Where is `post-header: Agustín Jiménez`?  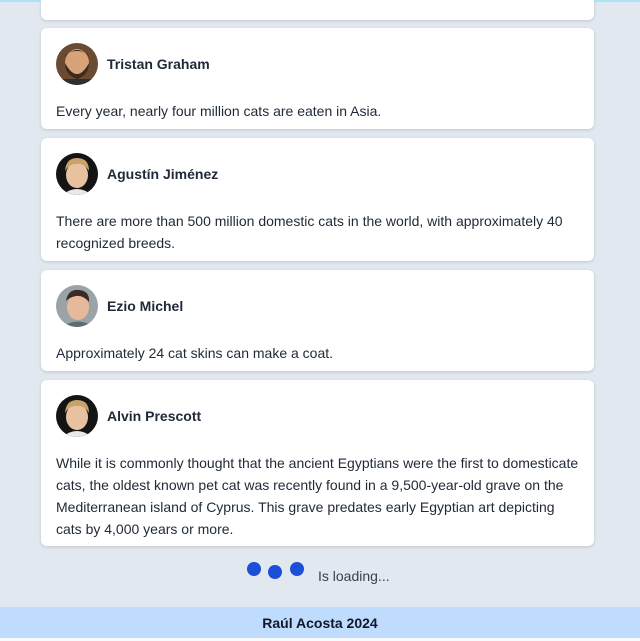
post-header: Agustín Jiménez is located at coordinates (317, 174).